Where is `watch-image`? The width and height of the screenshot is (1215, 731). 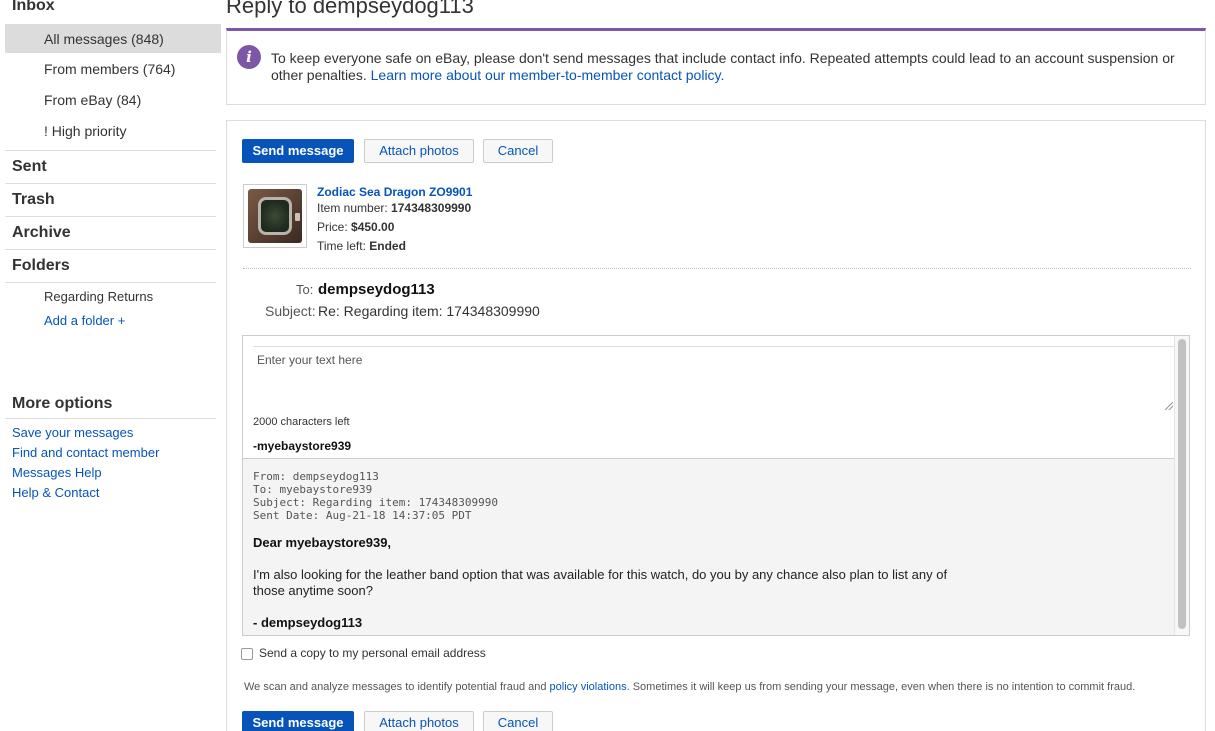 watch-image is located at coordinates (275, 216).